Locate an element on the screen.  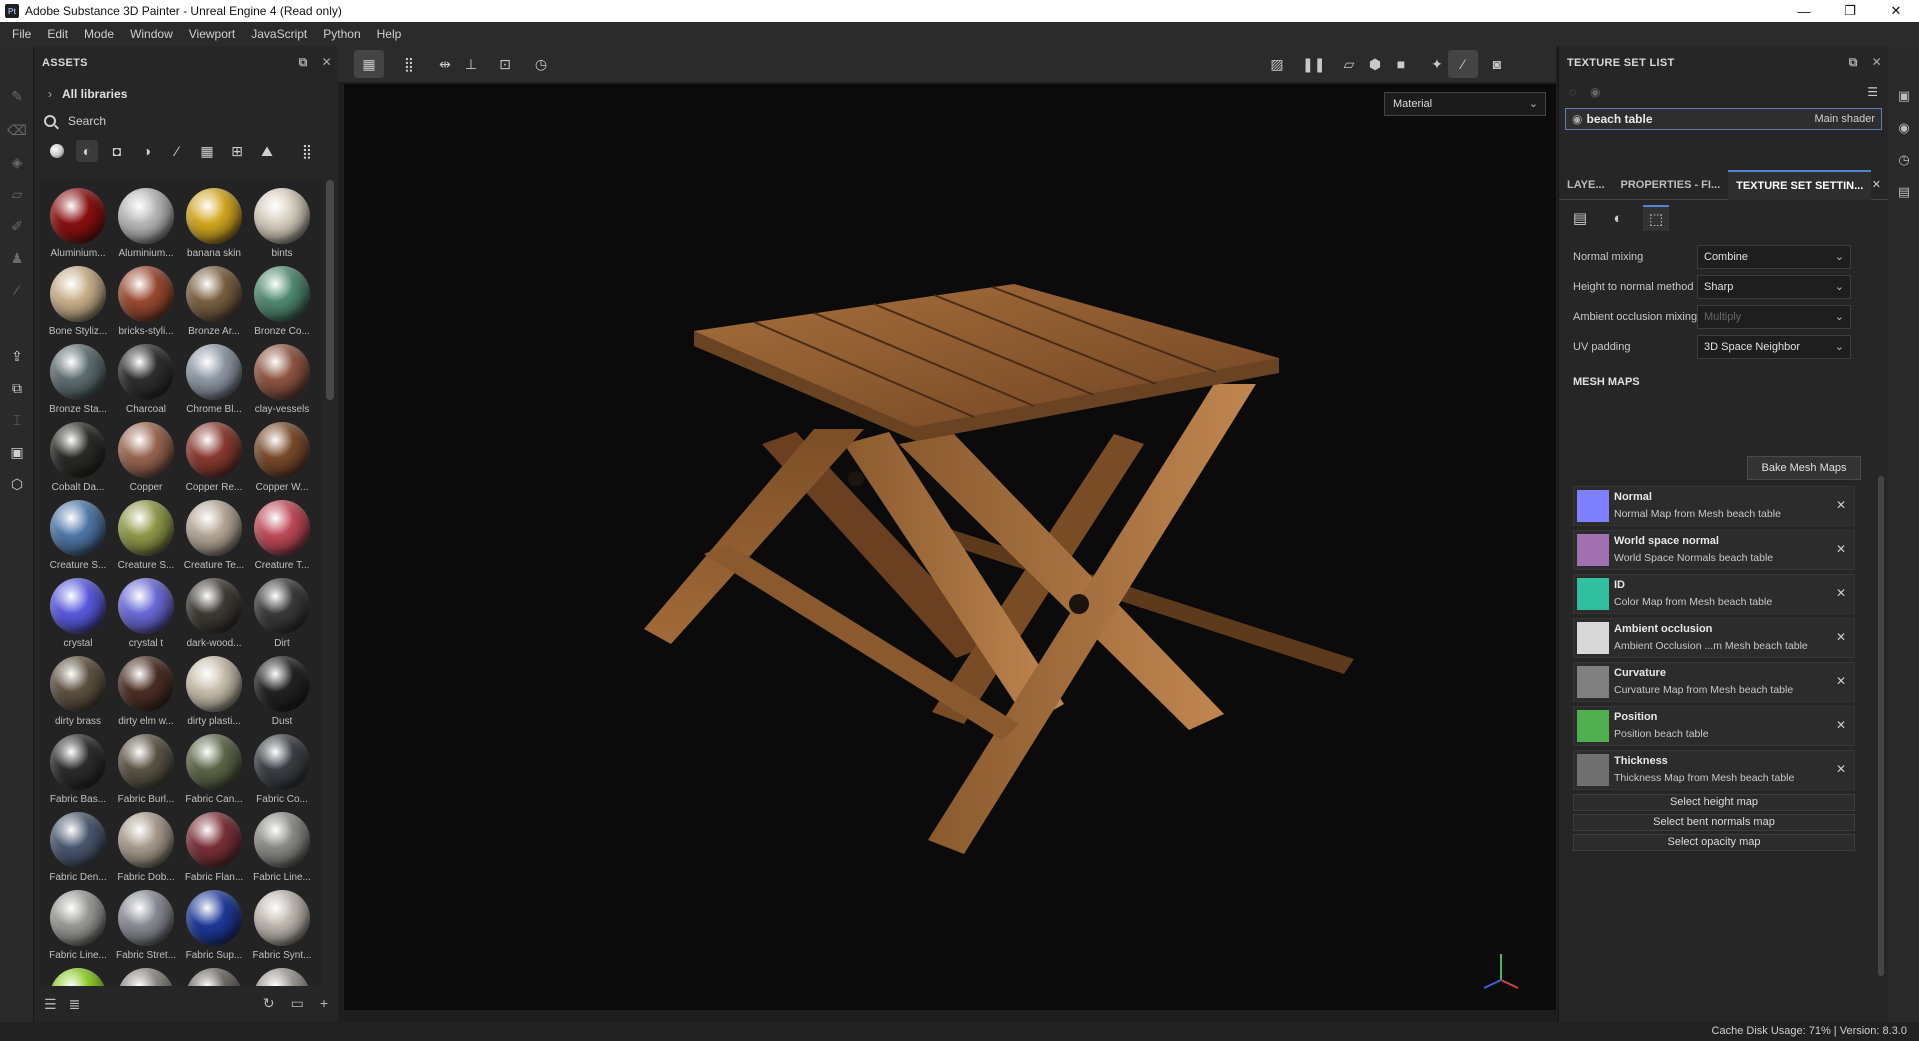
hamburger-menu-icon: ☰ is located at coordinates (1872, 92).